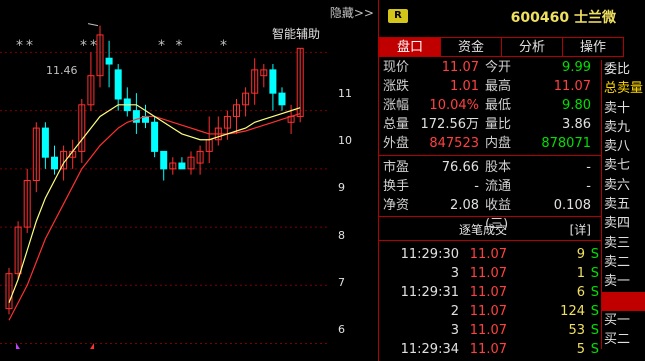  I want to click on side-item: 总卖量, so click(623, 88).